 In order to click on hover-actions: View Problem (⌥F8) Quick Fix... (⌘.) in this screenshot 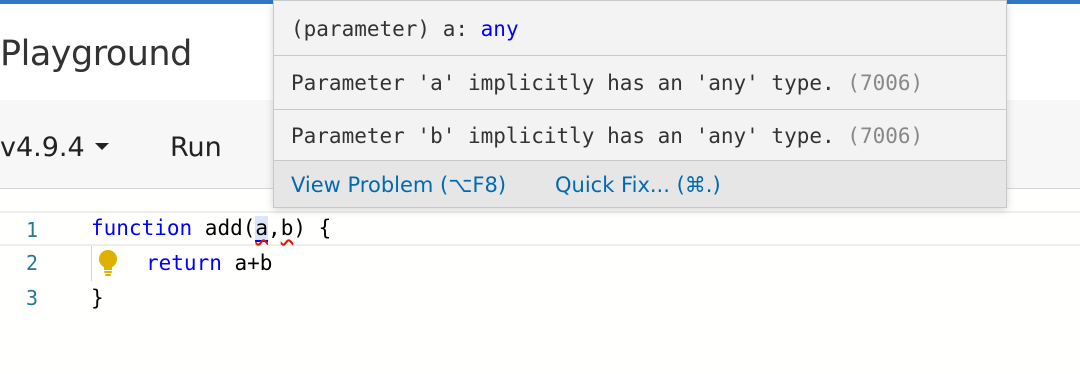, I will do `click(640, 184)`.